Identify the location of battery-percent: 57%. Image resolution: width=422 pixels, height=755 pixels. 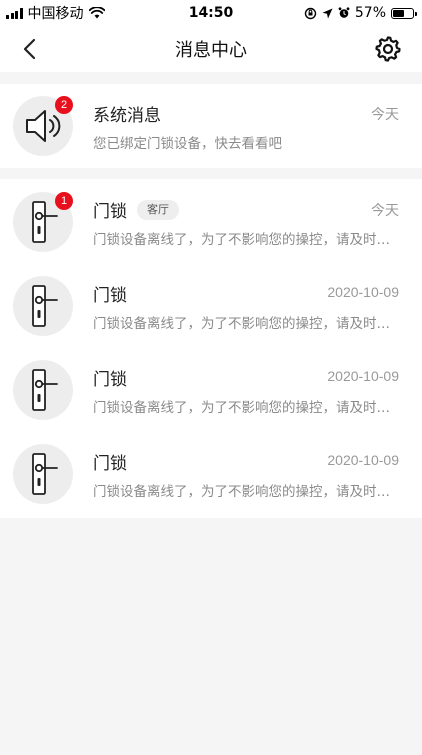
(370, 13).